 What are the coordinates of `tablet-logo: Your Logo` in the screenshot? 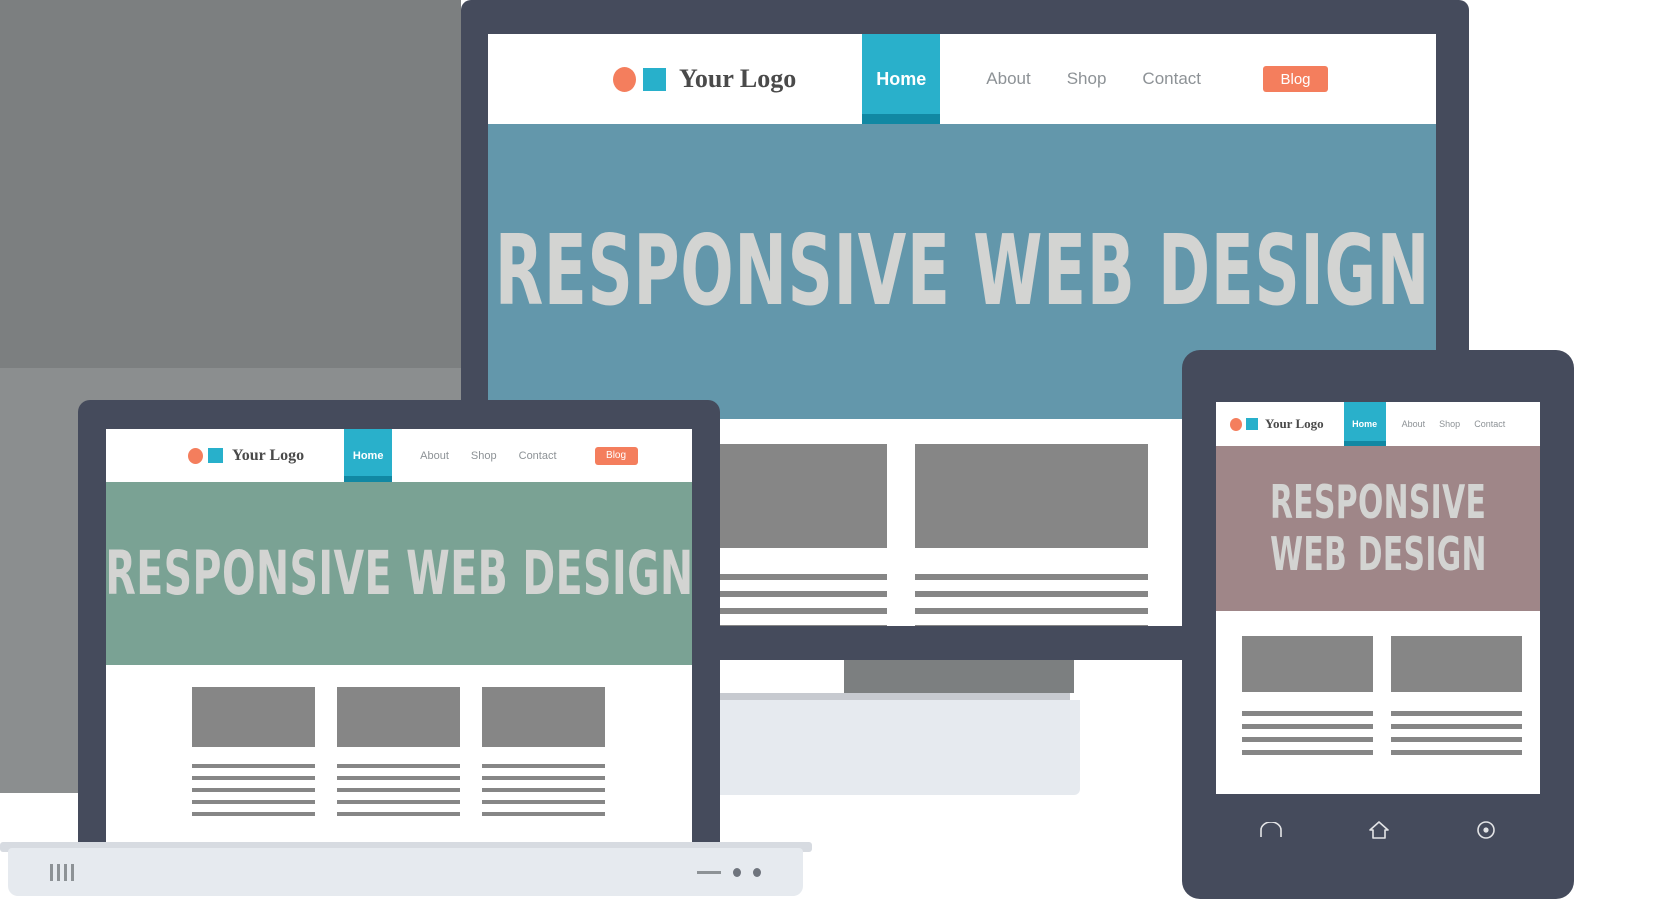 It's located at (1277, 424).